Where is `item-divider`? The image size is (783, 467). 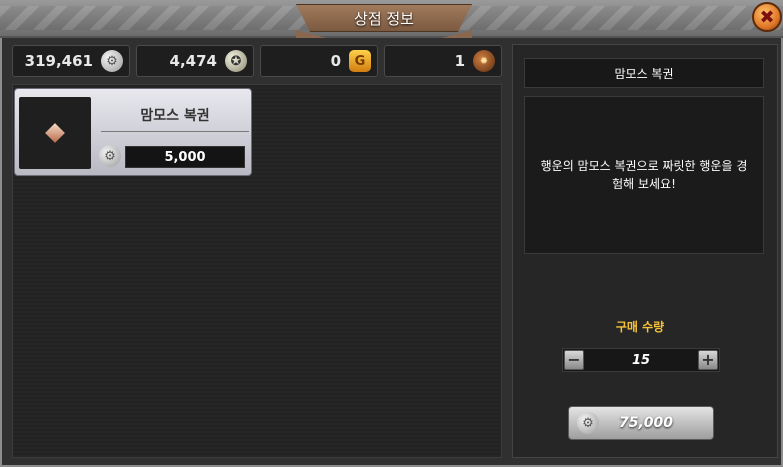
item-divider is located at coordinates (175, 131).